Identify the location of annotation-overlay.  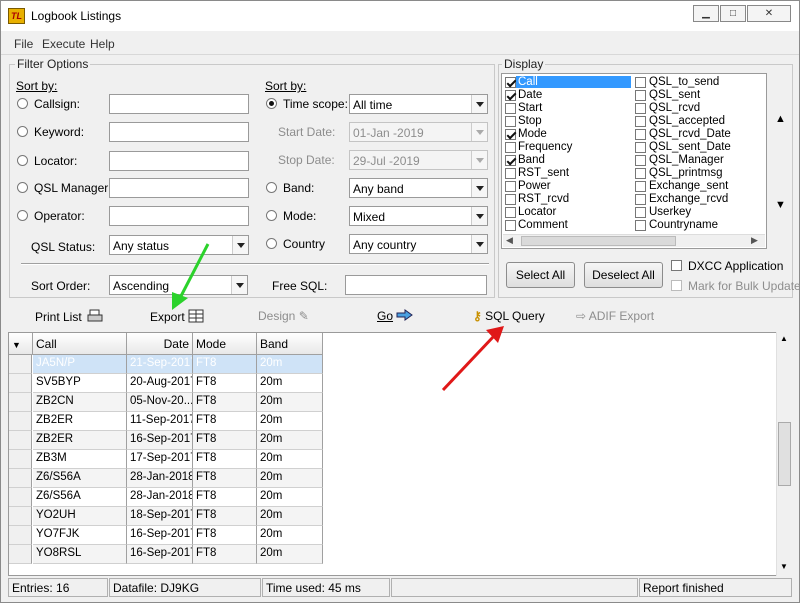
(338, 317).